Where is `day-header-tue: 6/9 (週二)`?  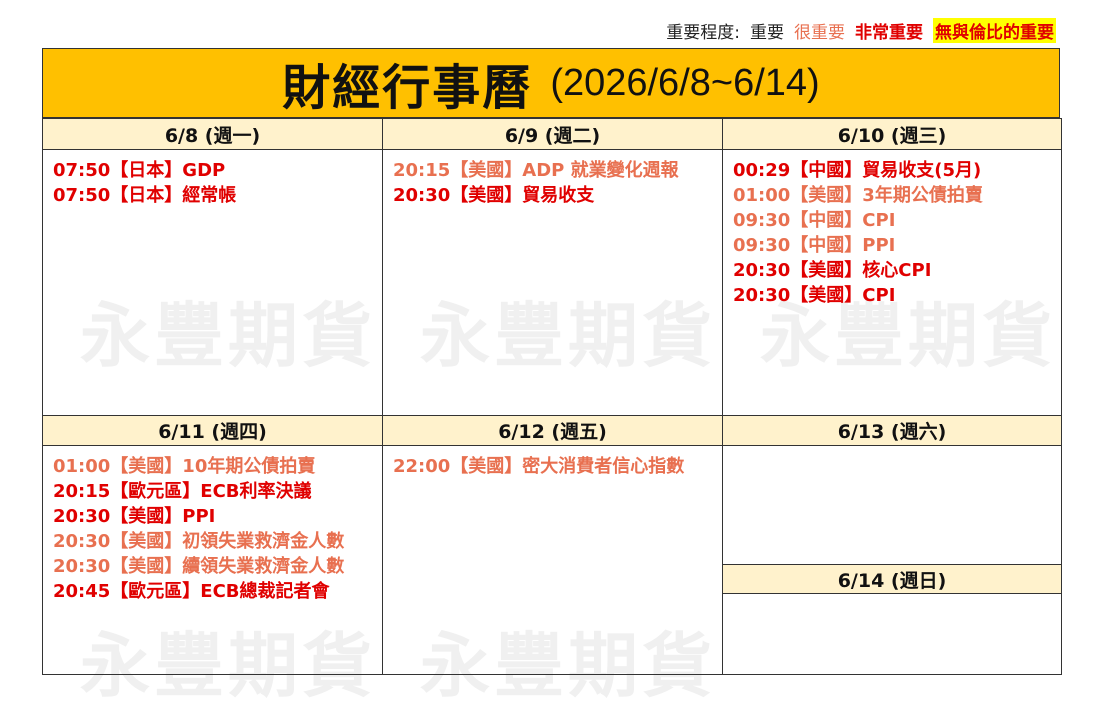
day-header-tue: 6/9 (週二) is located at coordinates (552, 134).